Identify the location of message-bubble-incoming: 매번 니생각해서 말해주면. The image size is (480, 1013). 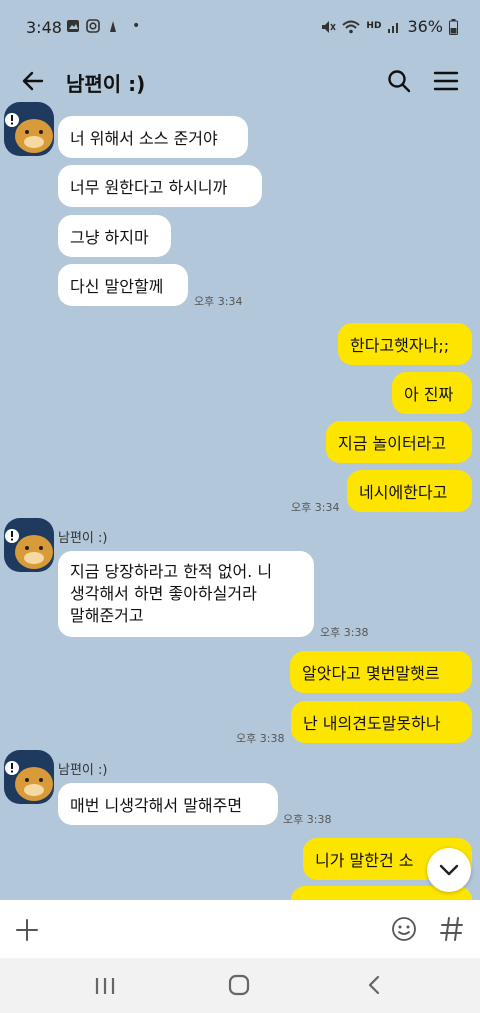
(168, 804).